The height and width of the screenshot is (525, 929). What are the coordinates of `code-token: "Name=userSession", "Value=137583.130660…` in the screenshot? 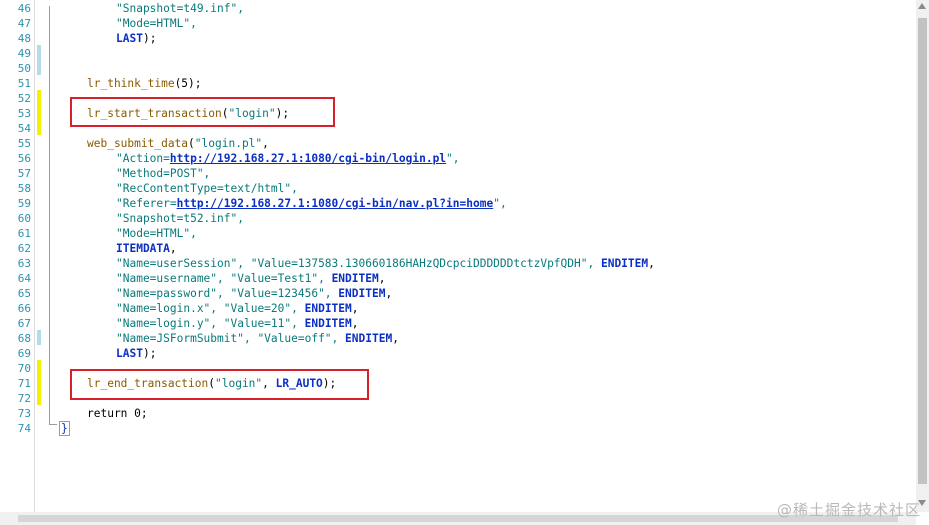 It's located at (355, 263).